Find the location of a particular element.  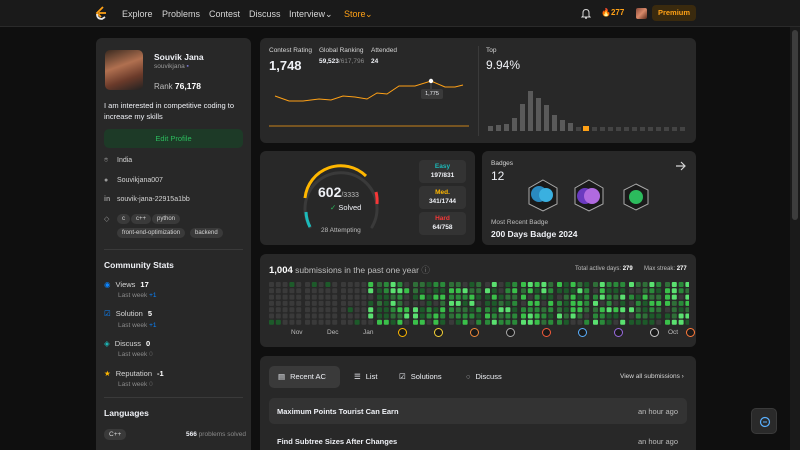

skill-tag: c++ is located at coordinates (141, 219).